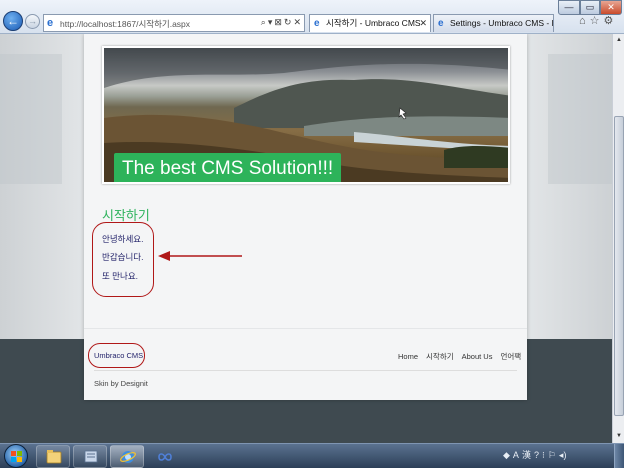 The width and height of the screenshot is (624, 468). Describe the element at coordinates (619, 436) in the screenshot. I see `scroll-down-arrow-icon: ▼` at that location.